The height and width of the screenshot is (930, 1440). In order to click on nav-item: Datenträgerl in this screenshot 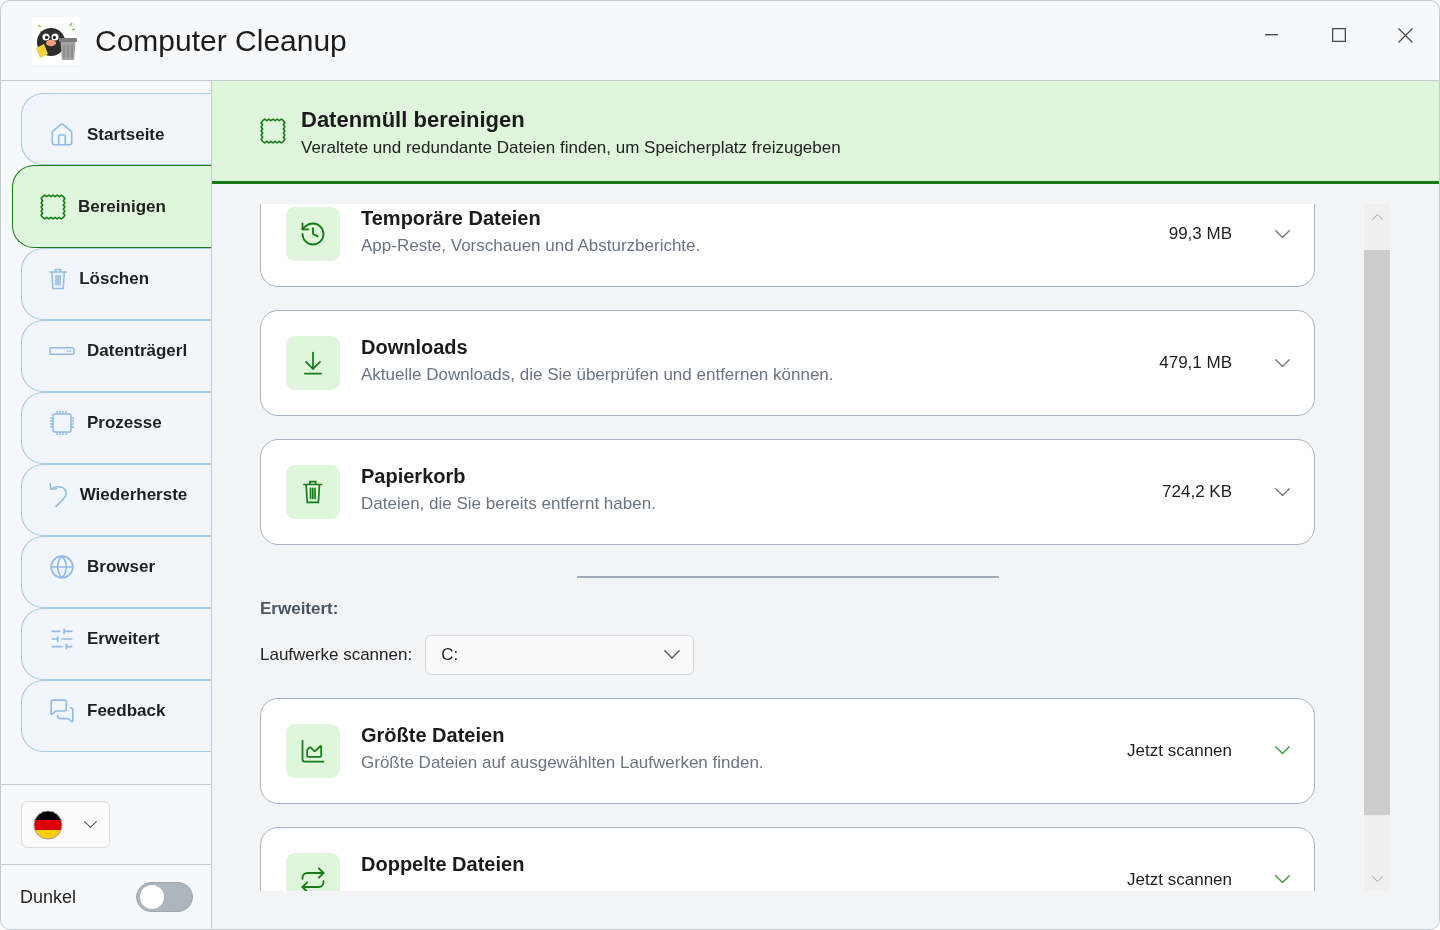, I will do `click(116, 356)`.